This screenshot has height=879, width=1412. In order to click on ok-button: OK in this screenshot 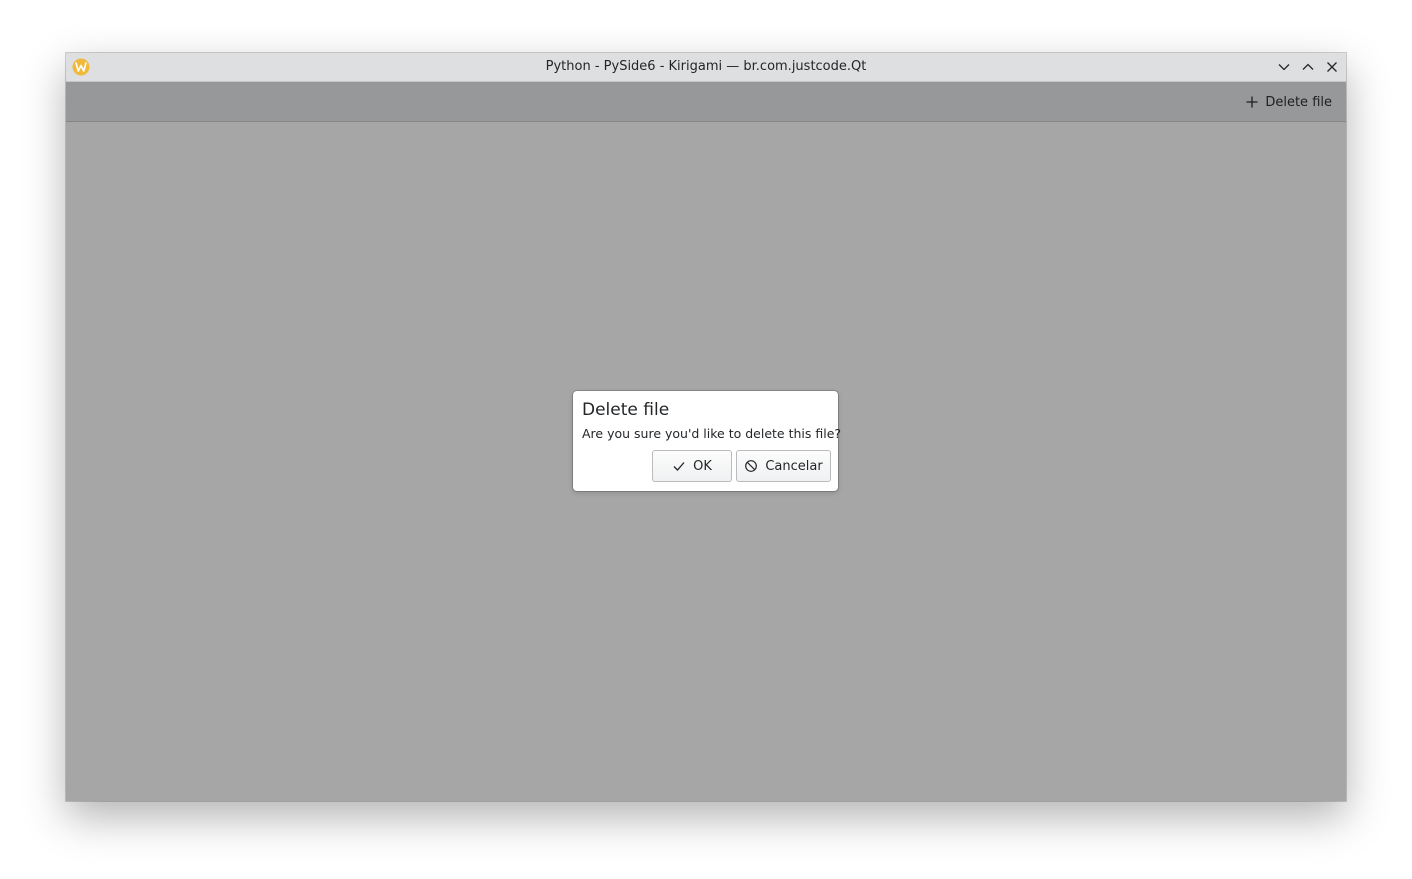, I will do `click(692, 466)`.